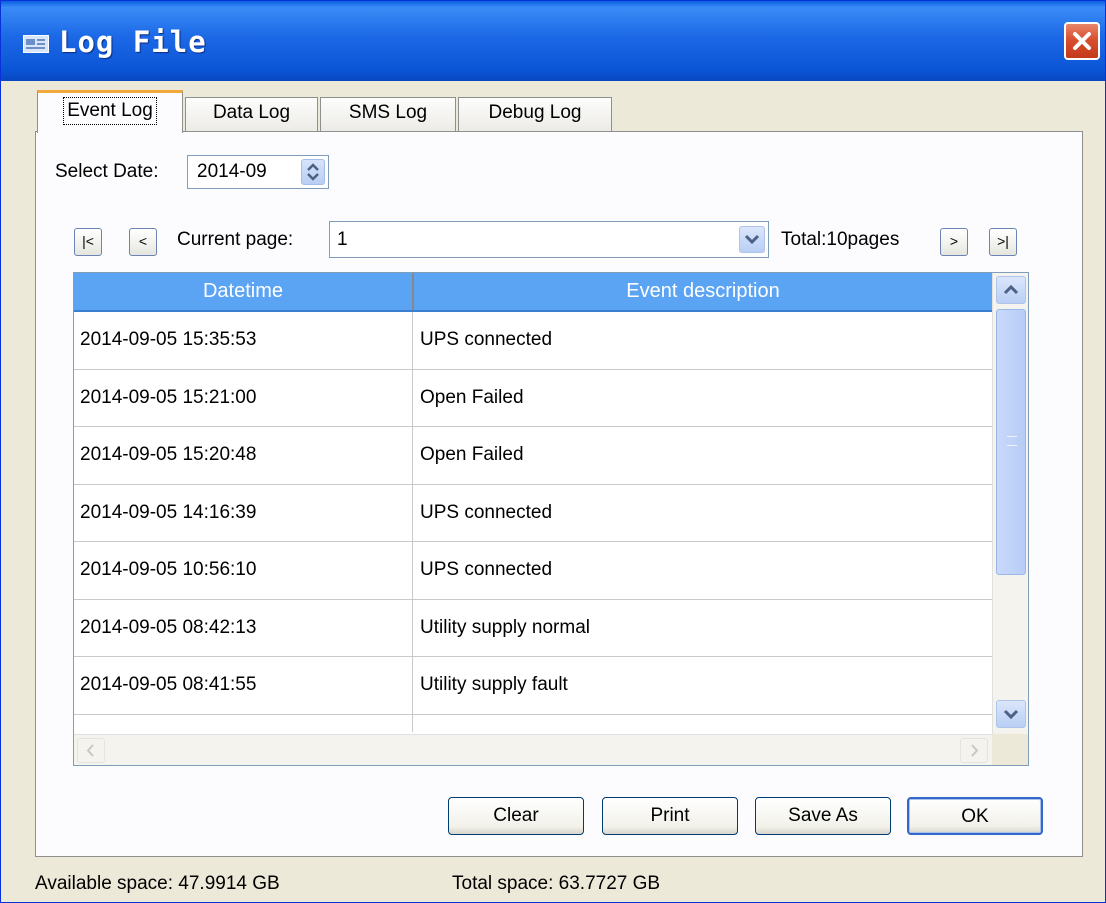  I want to click on cell-datetime: 2014-09-05 10:56:10, so click(168, 569).